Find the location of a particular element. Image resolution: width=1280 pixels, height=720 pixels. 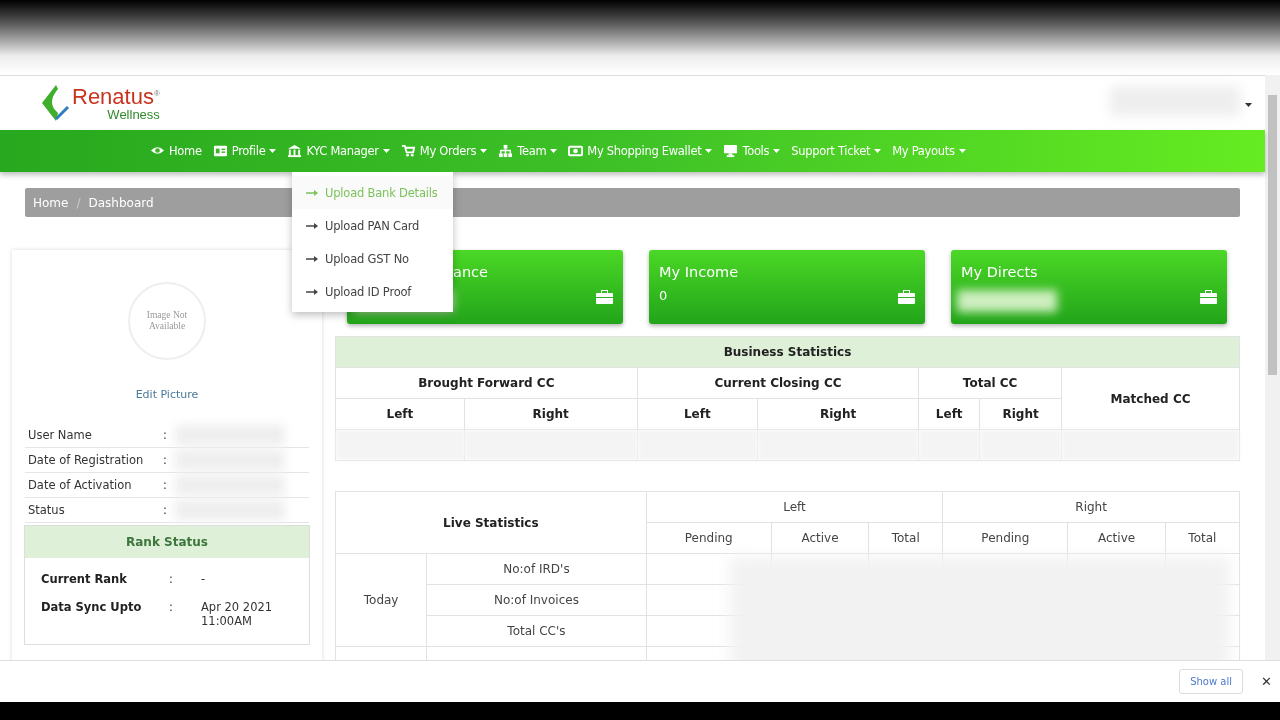

brand-tagline: Wellness is located at coordinates (133, 114).